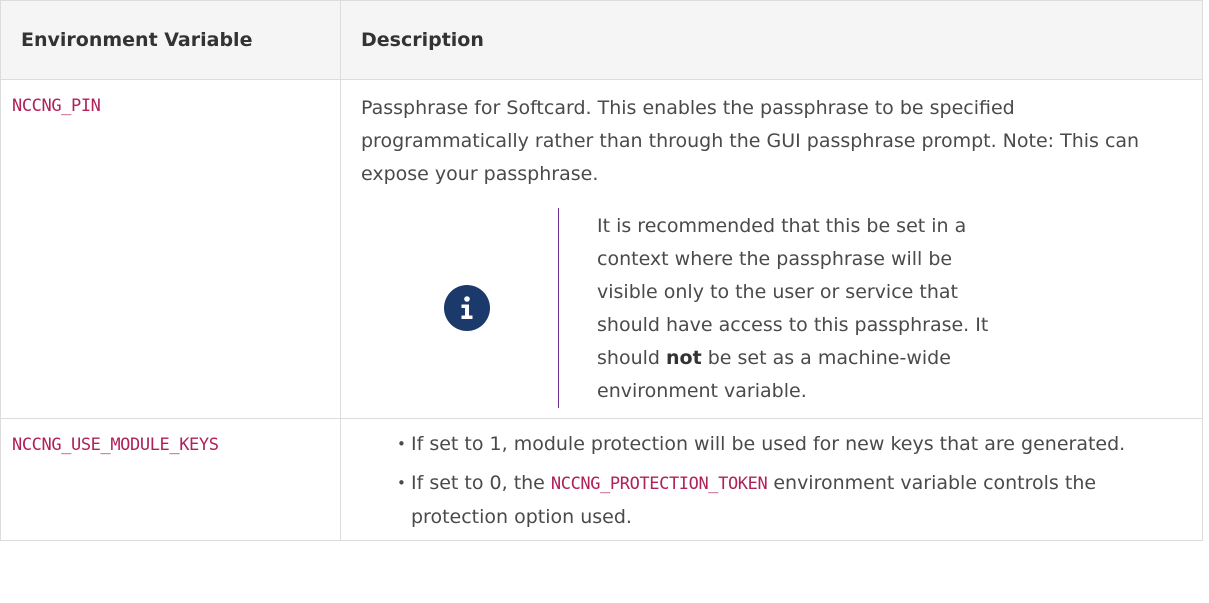 This screenshot has width=1209, height=603. What do you see at coordinates (115, 445) in the screenshot?
I see `variable-name: NCCNG_USE_MODULE_KEYS` at bounding box center [115, 445].